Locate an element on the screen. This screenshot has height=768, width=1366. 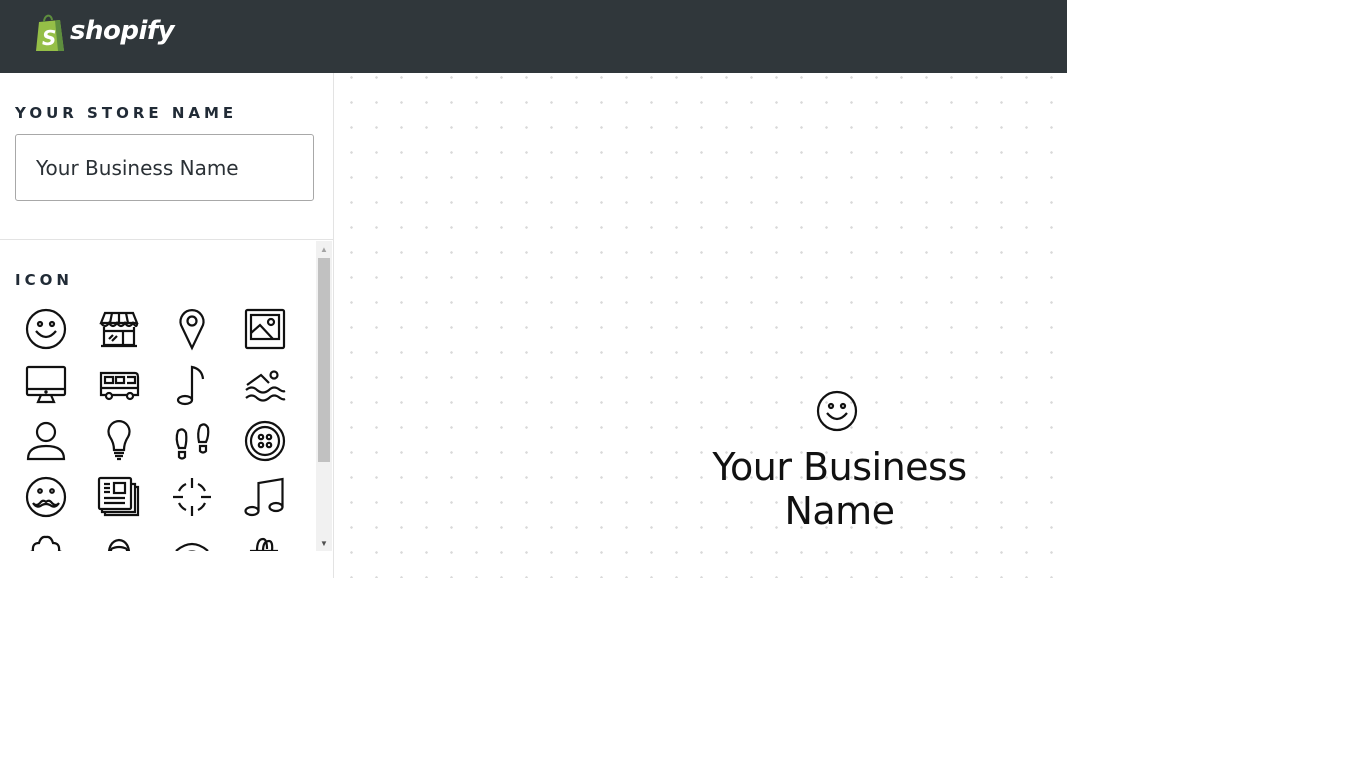
shopify-bag-icon: S is located at coordinates (50, 32).